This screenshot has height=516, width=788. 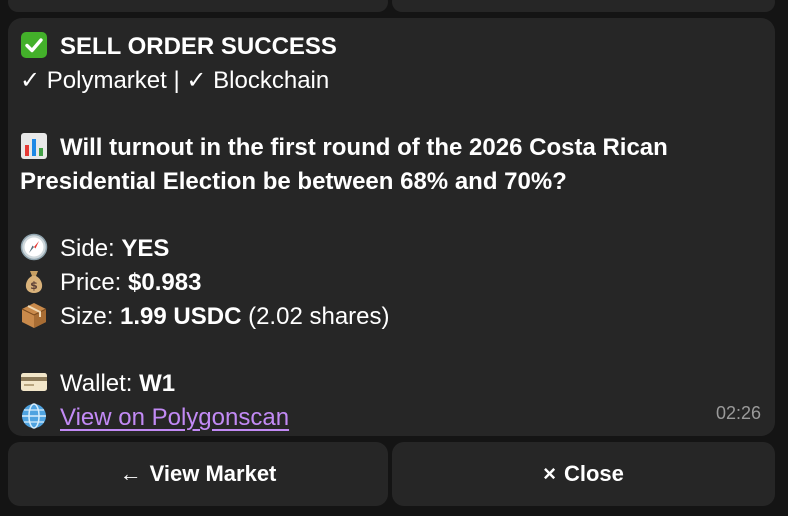 What do you see at coordinates (583, 6) in the screenshot?
I see `previous-message-stub-right` at bounding box center [583, 6].